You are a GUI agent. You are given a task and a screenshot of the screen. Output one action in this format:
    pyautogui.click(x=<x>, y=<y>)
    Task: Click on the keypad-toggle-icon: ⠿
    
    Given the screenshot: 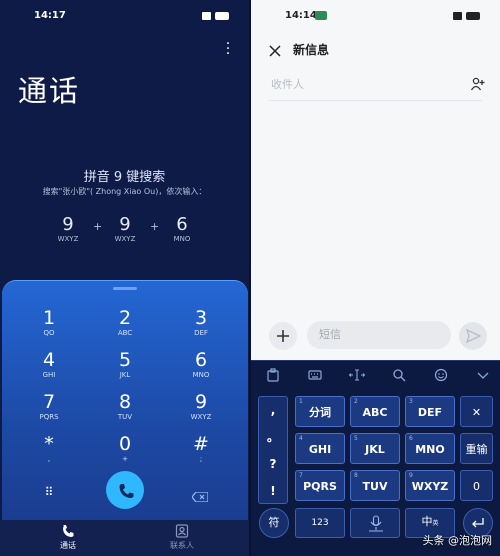 What is the action you would take?
    pyautogui.click(x=49, y=492)
    